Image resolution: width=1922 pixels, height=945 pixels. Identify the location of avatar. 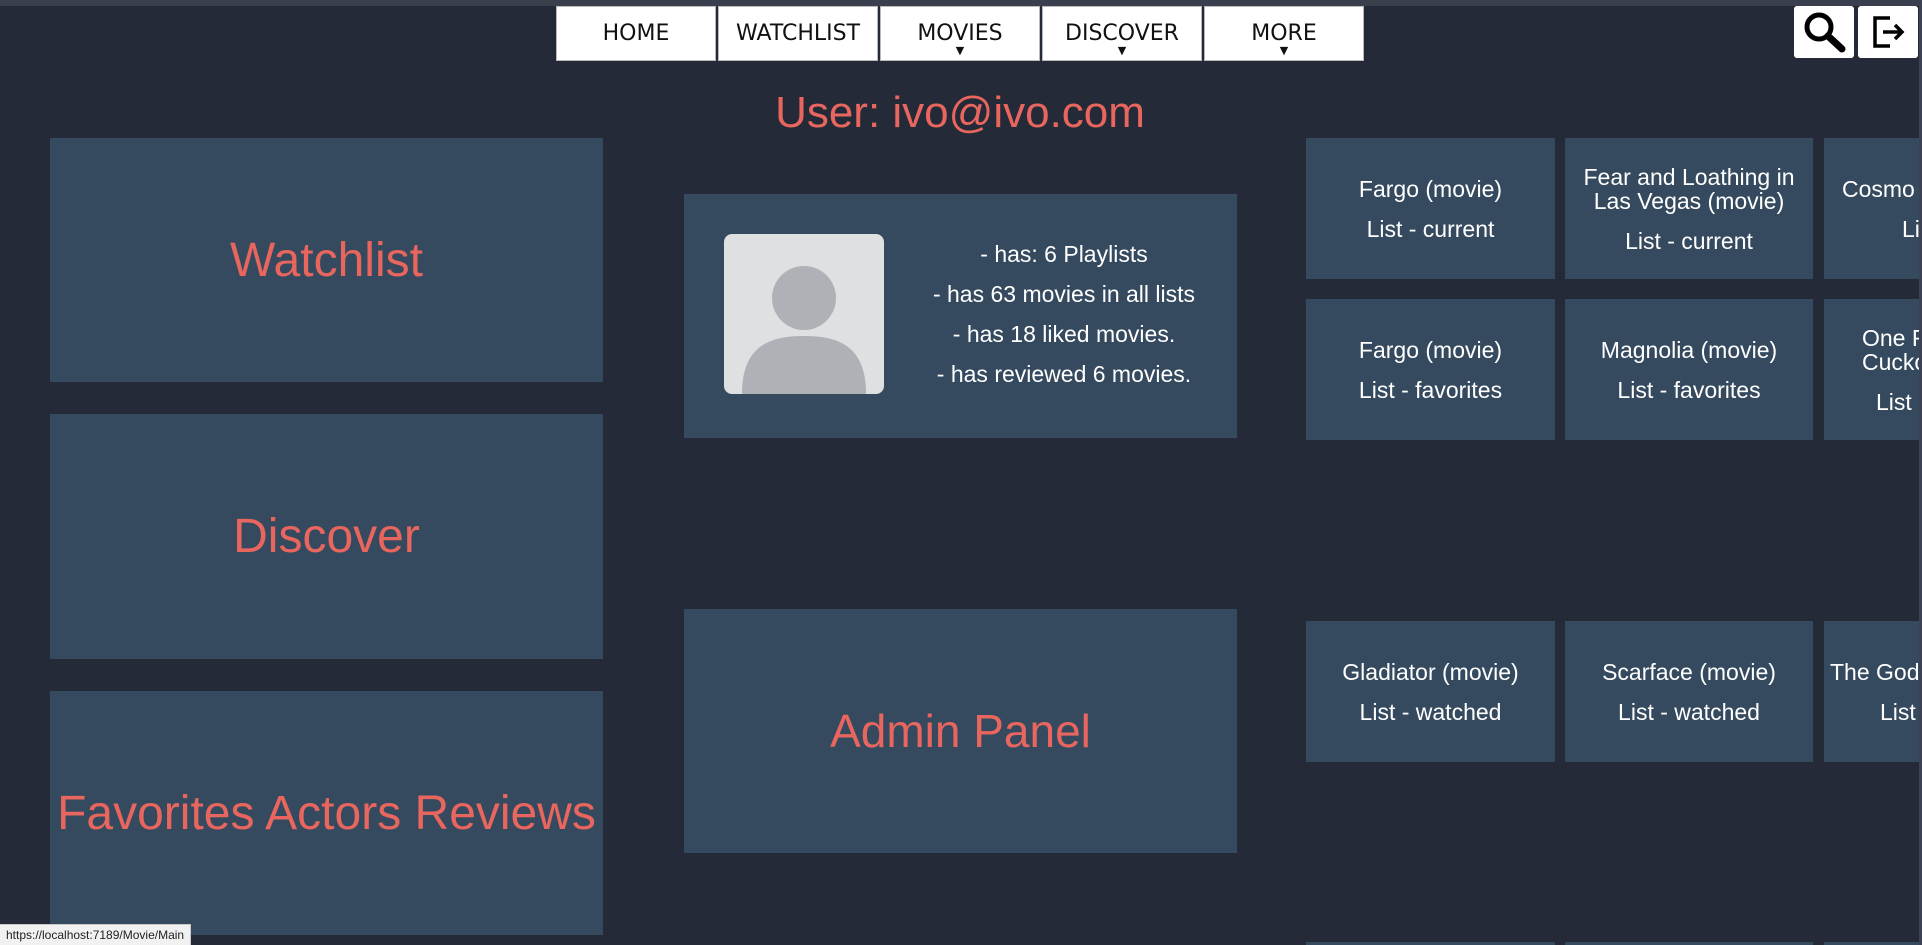
(804, 314).